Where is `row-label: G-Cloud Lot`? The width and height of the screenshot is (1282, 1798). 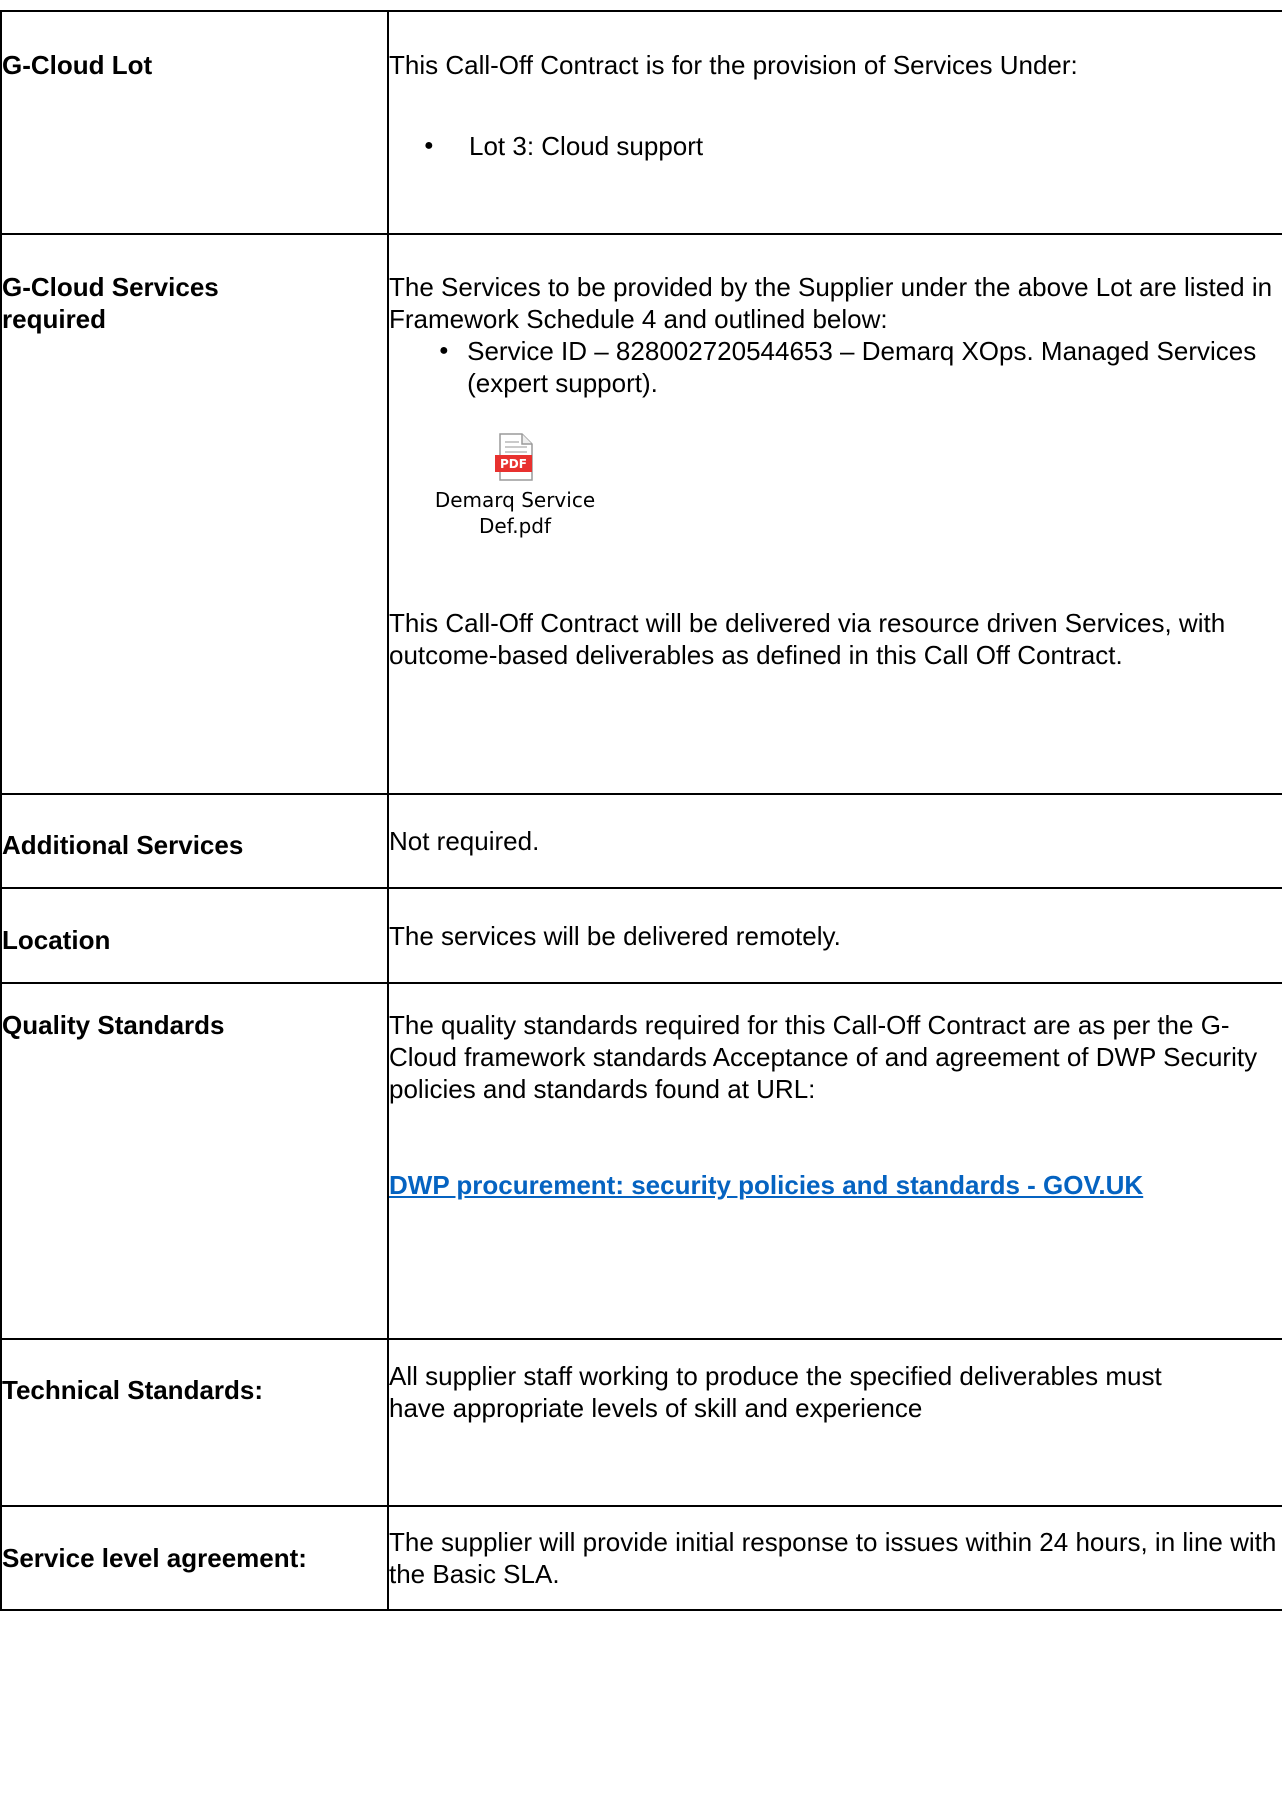 row-label: G-Cloud Lot is located at coordinates (77, 65).